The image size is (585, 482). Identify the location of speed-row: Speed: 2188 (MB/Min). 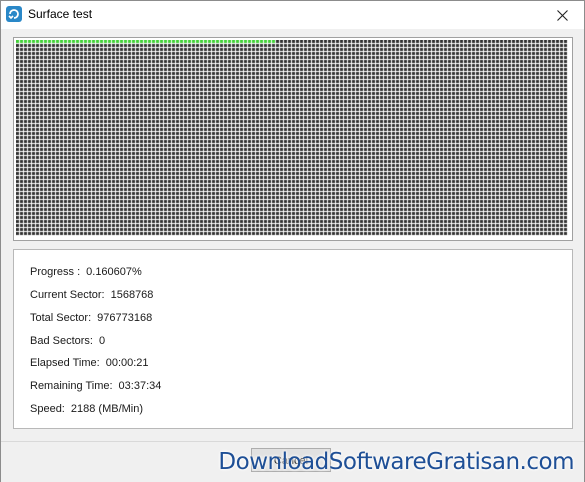
(86, 409).